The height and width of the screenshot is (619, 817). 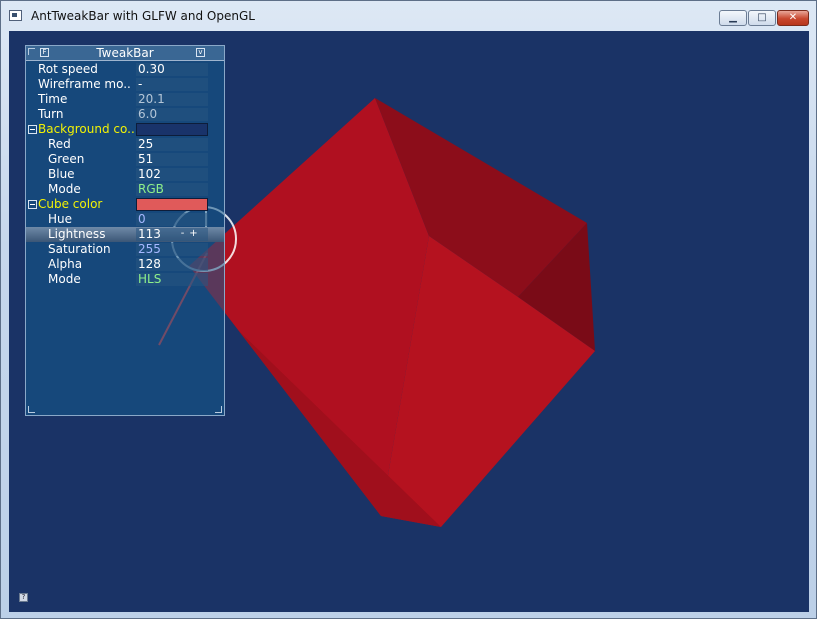 What do you see at coordinates (172, 279) in the screenshot?
I see `row-value: HLS` at bounding box center [172, 279].